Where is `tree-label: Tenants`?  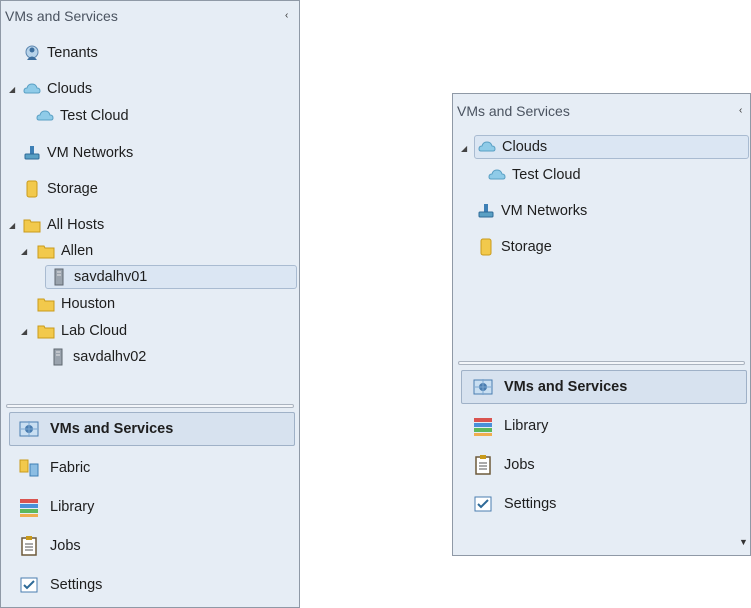
tree-label: Tenants is located at coordinates (72, 53).